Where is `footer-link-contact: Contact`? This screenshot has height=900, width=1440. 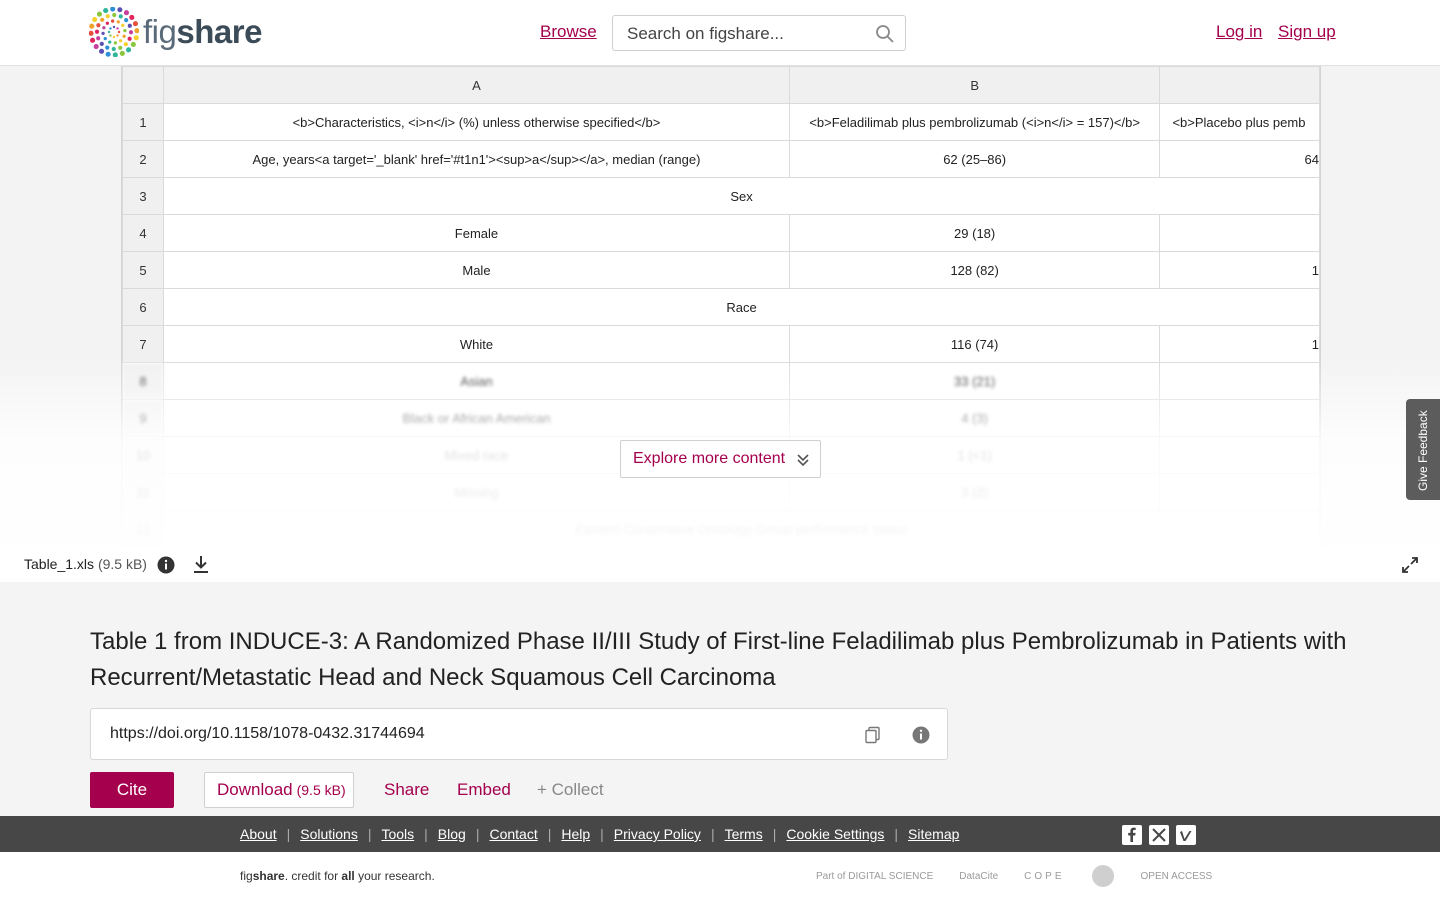 footer-link-contact: Contact is located at coordinates (513, 834).